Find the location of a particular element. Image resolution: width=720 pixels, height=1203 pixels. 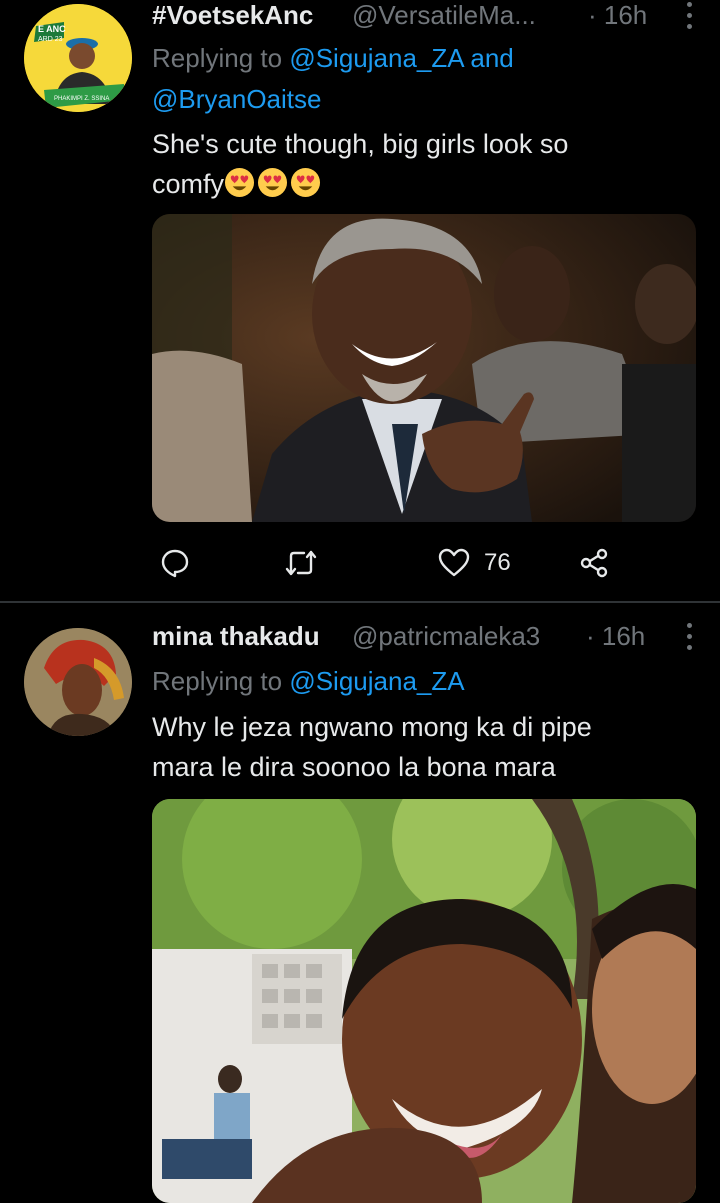

like-count: 76 is located at coordinates (497, 562).